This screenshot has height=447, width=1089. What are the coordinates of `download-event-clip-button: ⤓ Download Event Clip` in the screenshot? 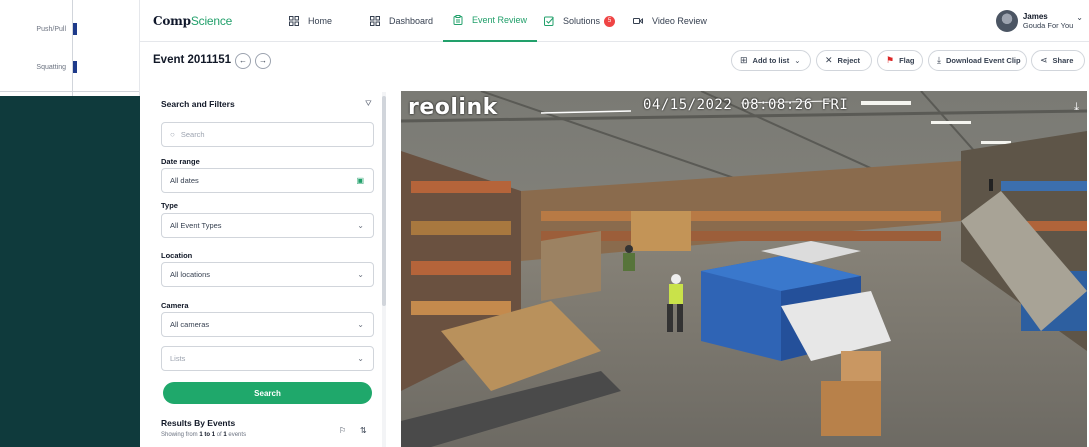 It's located at (977, 60).